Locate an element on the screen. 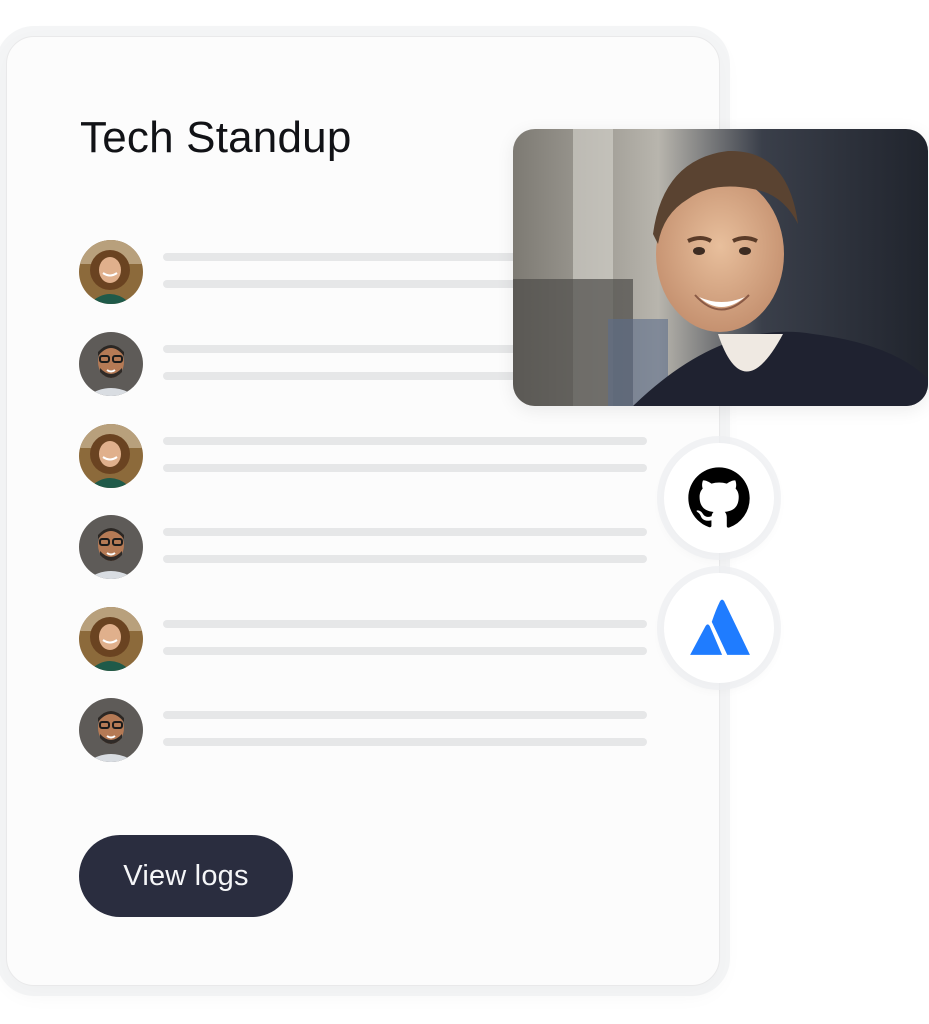 The height and width of the screenshot is (1024, 929). github-integration is located at coordinates (719, 498).